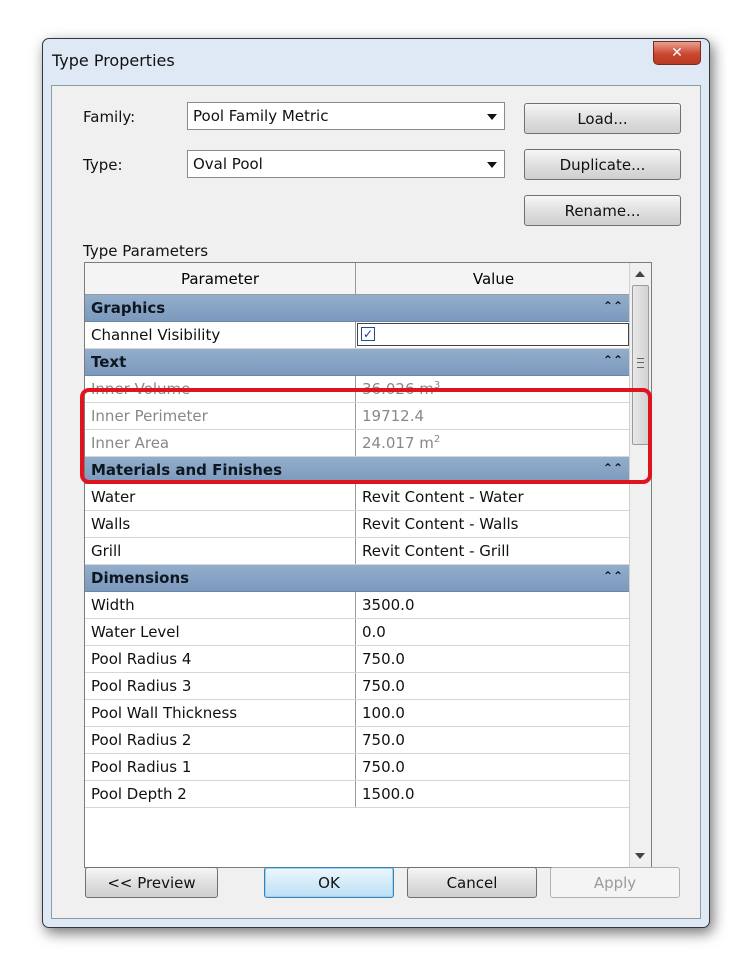 The height and width of the screenshot is (968, 750). What do you see at coordinates (106, 551) in the screenshot?
I see `param-name: Grill` at bounding box center [106, 551].